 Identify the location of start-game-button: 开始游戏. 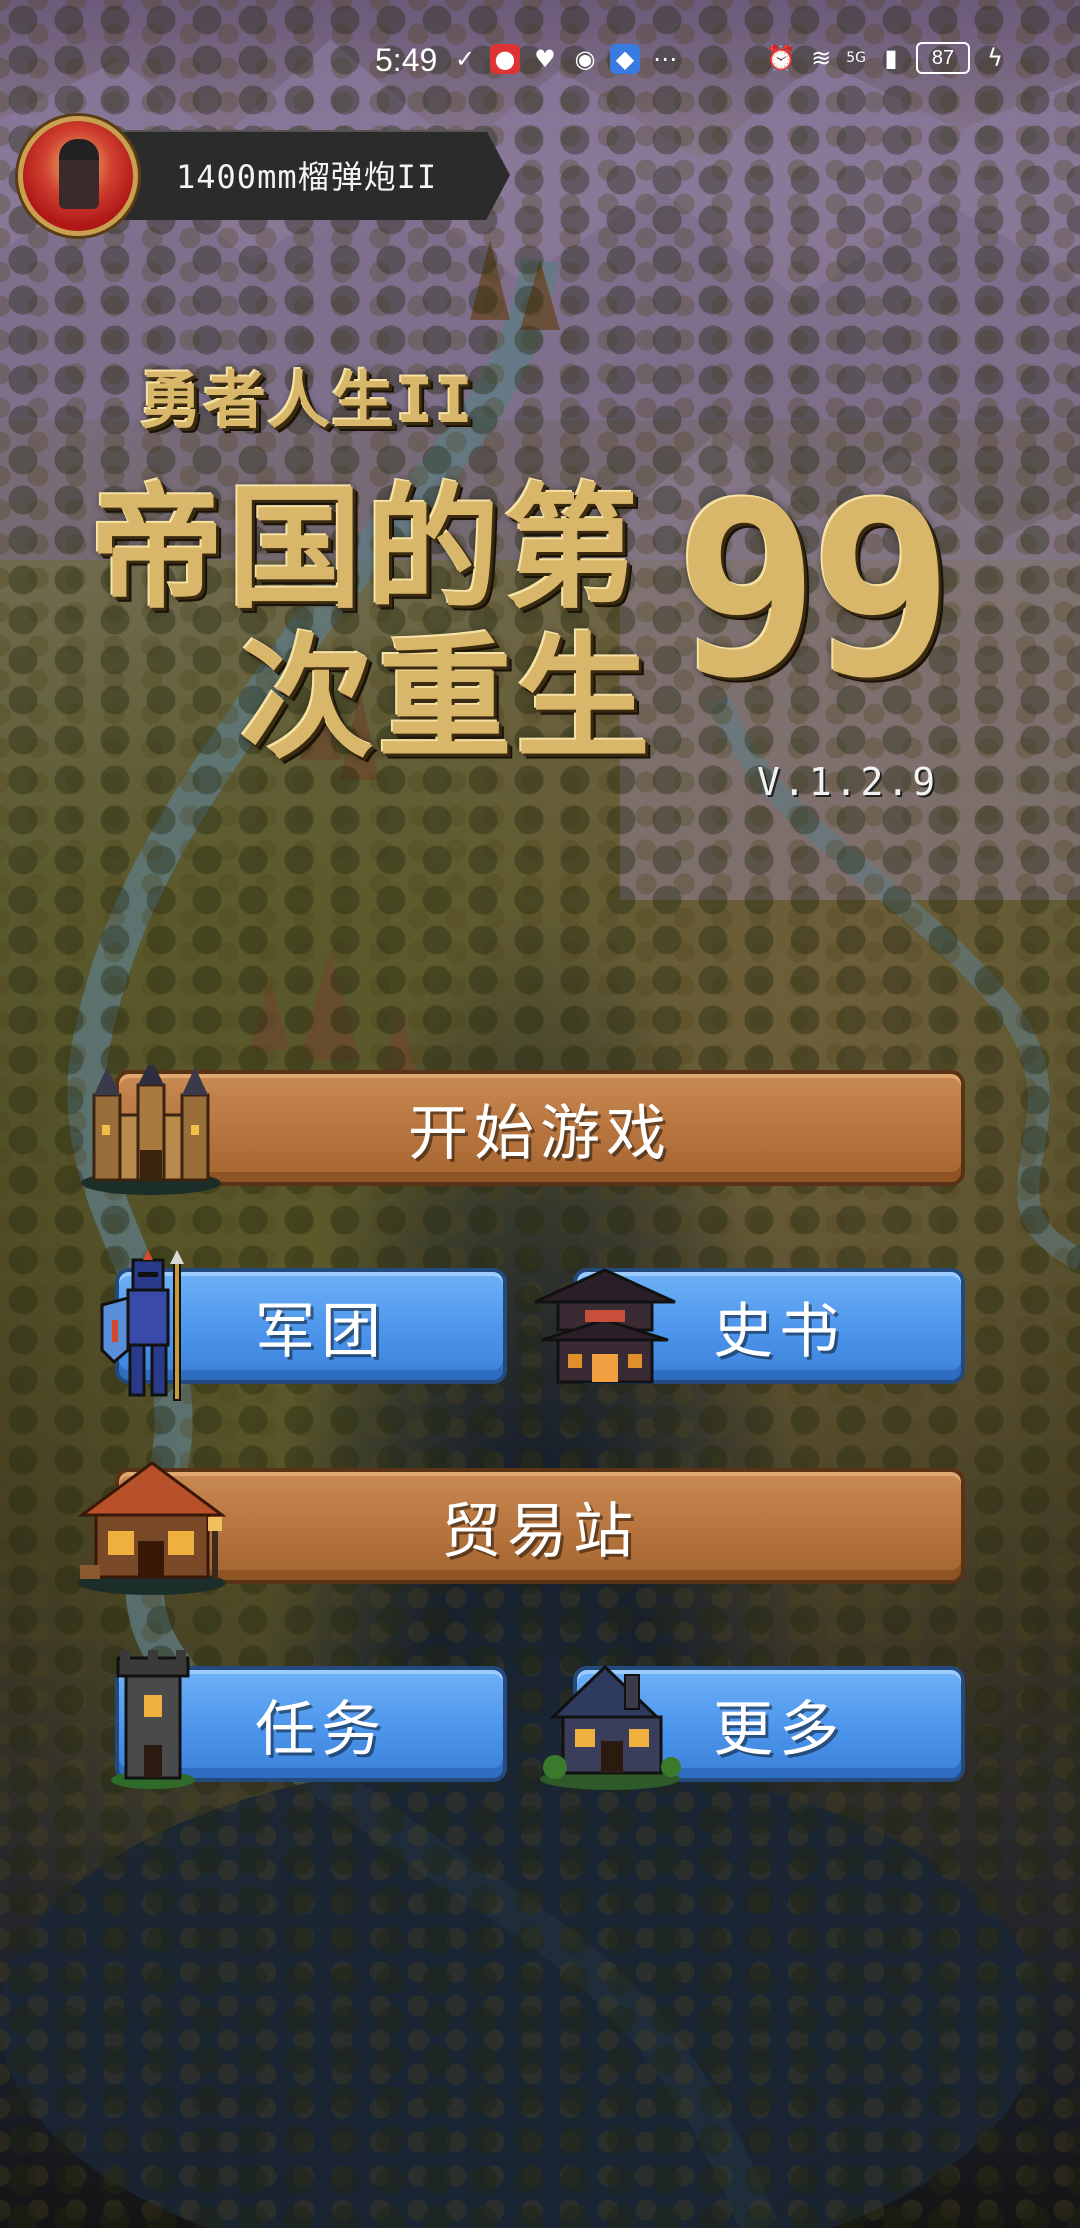
(540, 1128).